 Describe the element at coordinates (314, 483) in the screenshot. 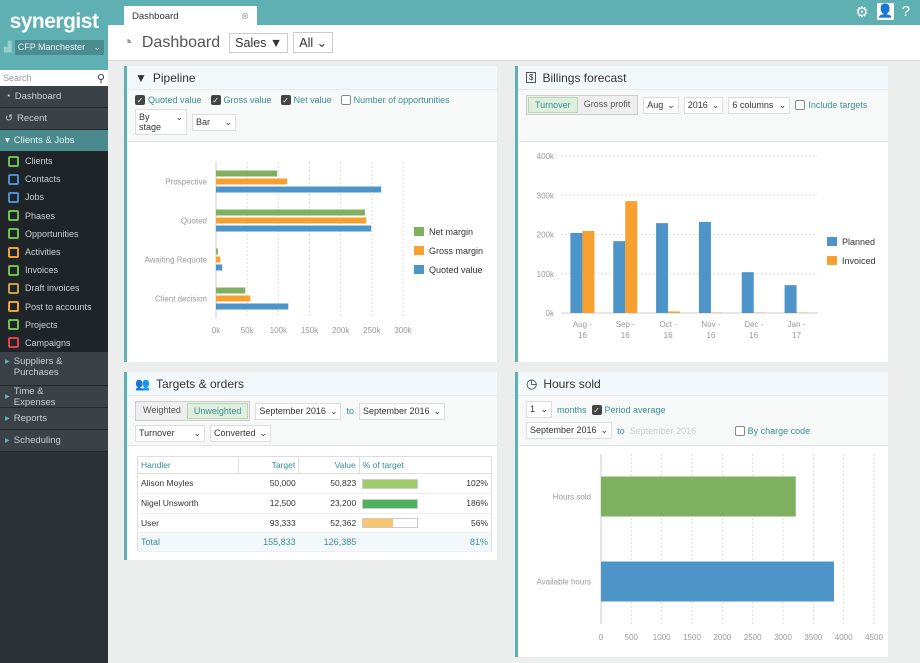

I see `table-row: Alison Moyles 50,000 50,823 102%` at that location.